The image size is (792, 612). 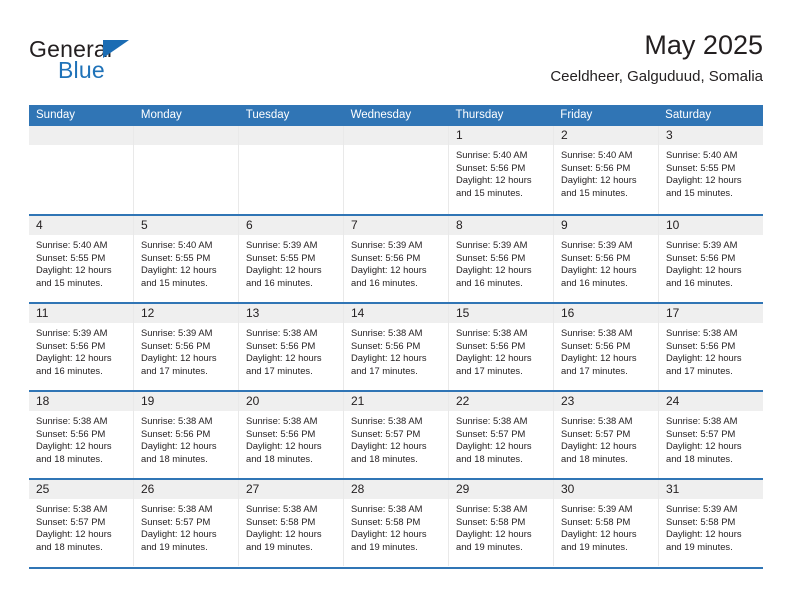 What do you see at coordinates (177, 244) in the screenshot?
I see `sunrise-text: Sunrise: 5:40 AM` at bounding box center [177, 244].